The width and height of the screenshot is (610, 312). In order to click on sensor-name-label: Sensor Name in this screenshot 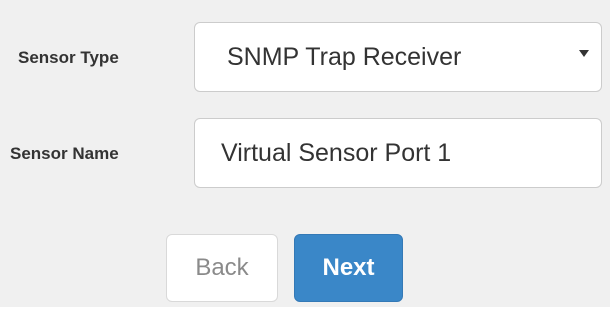, I will do `click(64, 153)`.